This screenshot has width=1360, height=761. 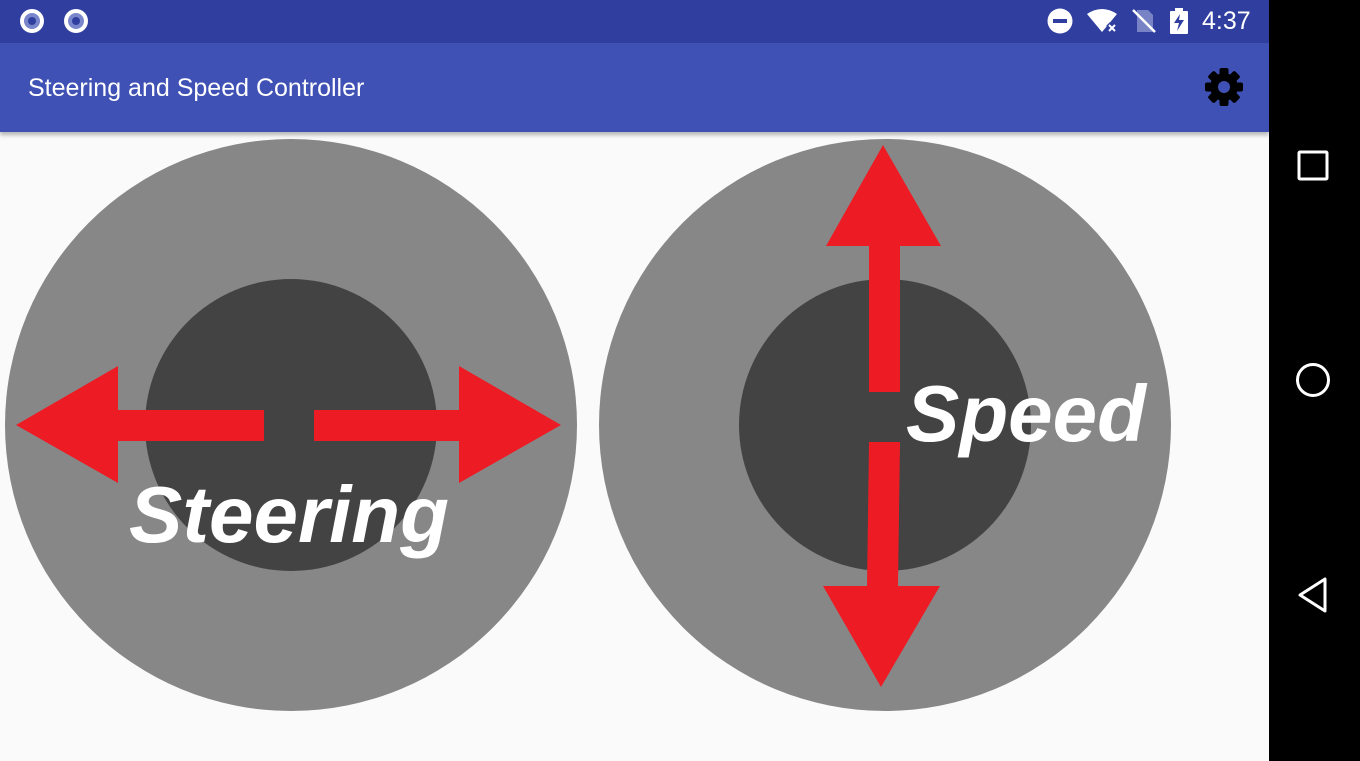 I want to click on steering-label: Steering, so click(x=289, y=514).